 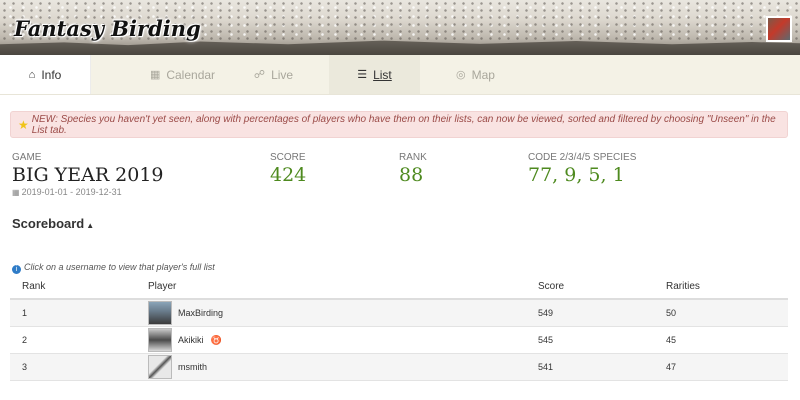 I want to click on row-rarities: 47, so click(x=671, y=367).